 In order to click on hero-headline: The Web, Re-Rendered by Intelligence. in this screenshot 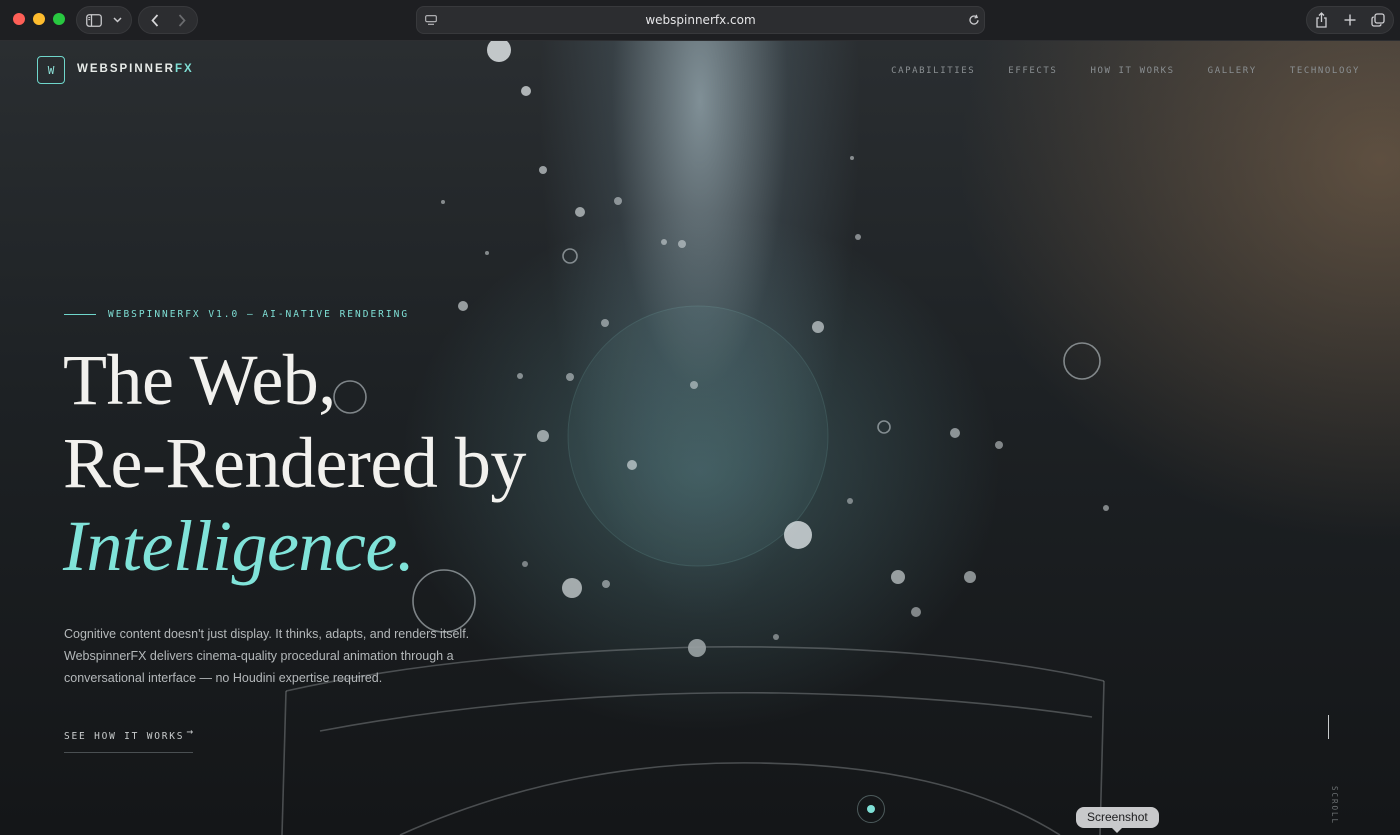, I will do `click(294, 463)`.